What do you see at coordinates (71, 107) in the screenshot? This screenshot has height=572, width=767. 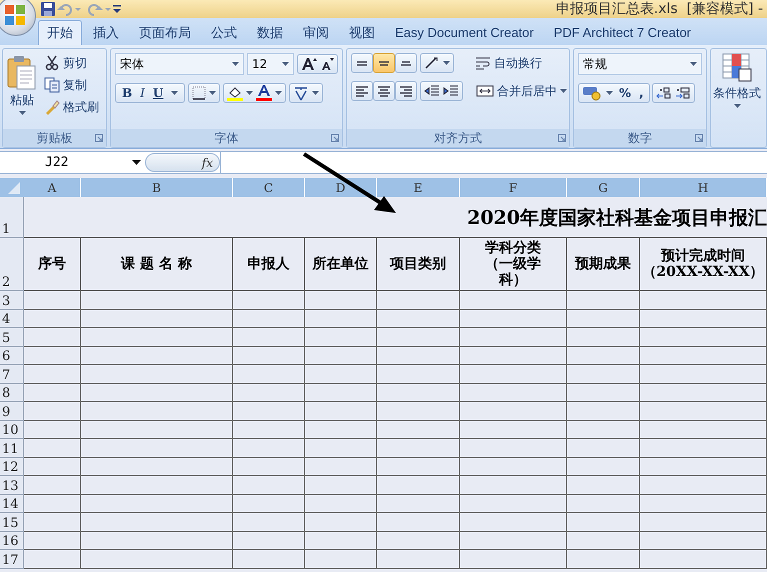 I see `clipboard-button: 格式刷` at bounding box center [71, 107].